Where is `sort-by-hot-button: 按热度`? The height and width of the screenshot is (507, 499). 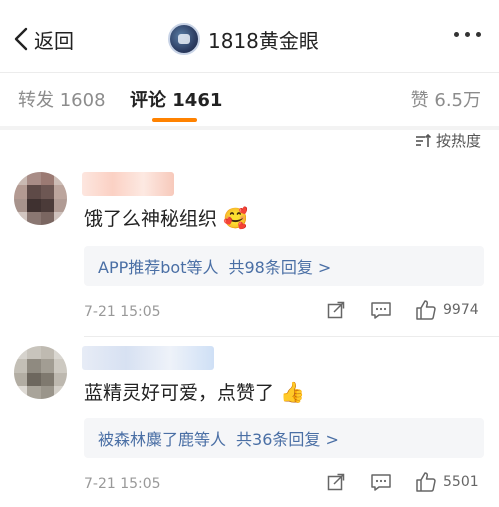
sort-by-hot-button: 按热度 is located at coordinates (447, 140).